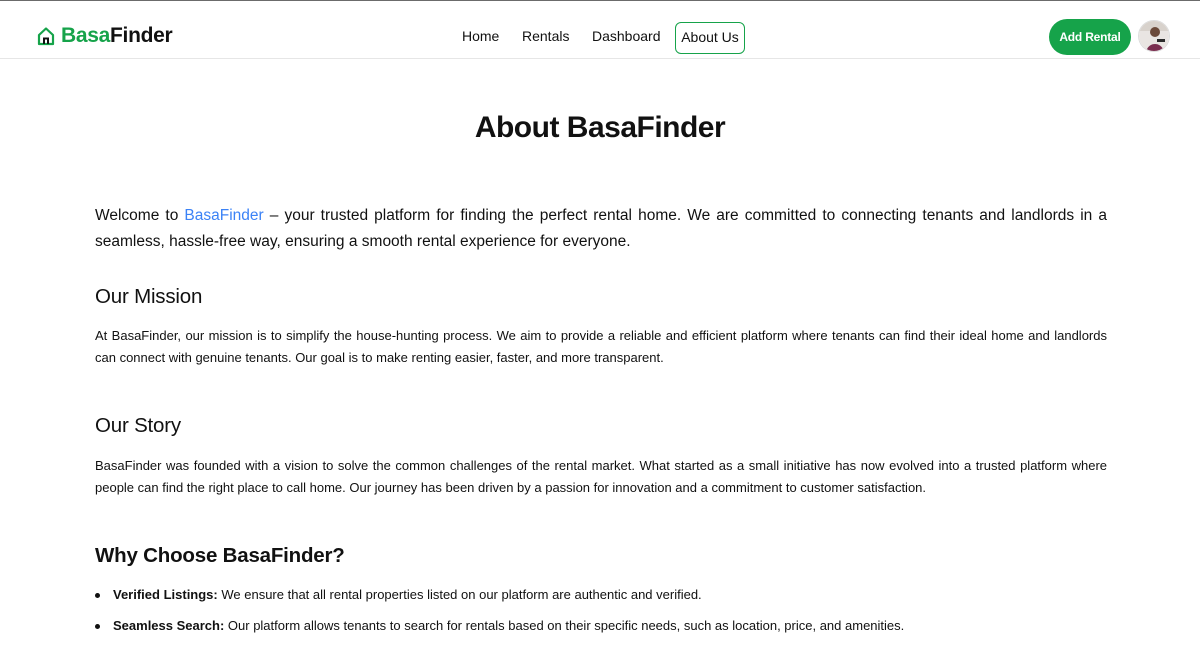 The image size is (1200, 647). Describe the element at coordinates (600, 127) in the screenshot. I see `page-title: About BasaFinder` at that location.